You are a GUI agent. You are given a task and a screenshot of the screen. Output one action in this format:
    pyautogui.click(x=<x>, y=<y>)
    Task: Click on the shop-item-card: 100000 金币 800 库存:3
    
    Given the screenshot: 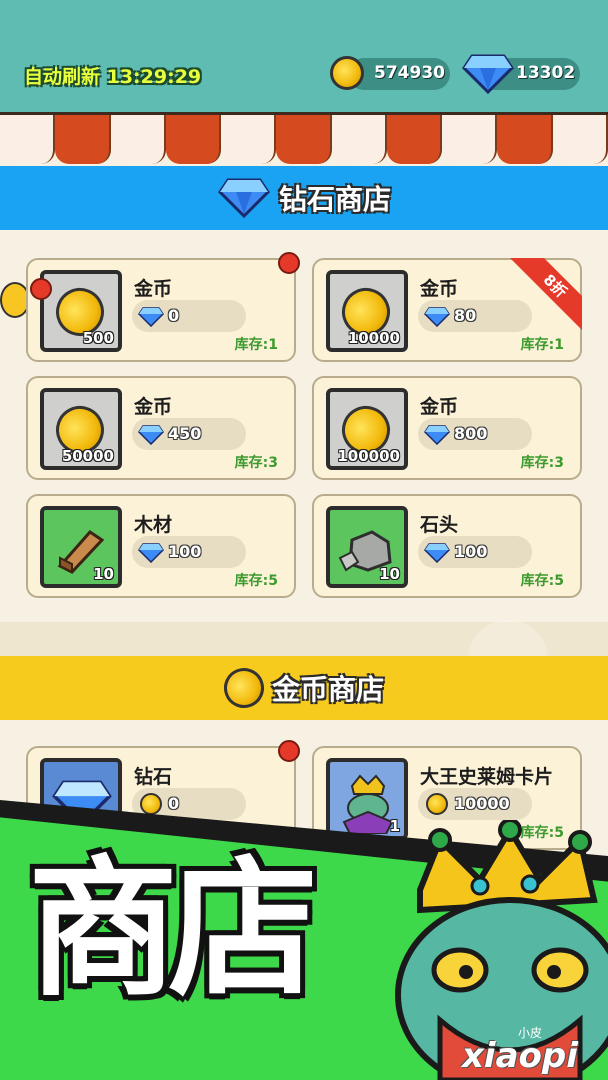 What is the action you would take?
    pyautogui.click(x=447, y=428)
    